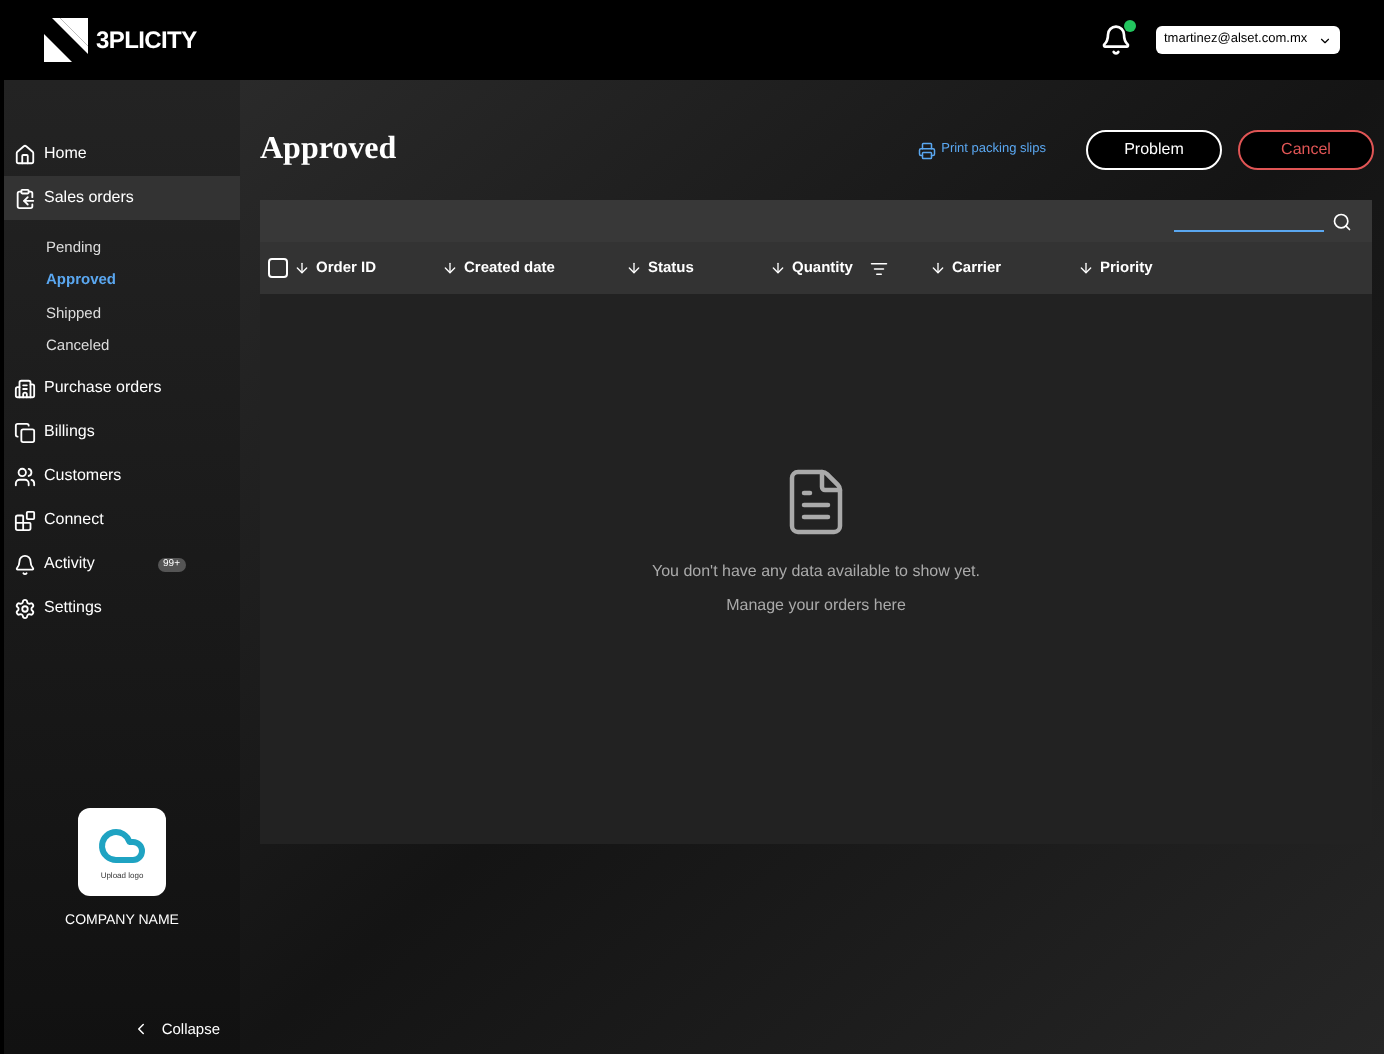 The image size is (1384, 1054). I want to click on caret-icon, so click(1325, 40).